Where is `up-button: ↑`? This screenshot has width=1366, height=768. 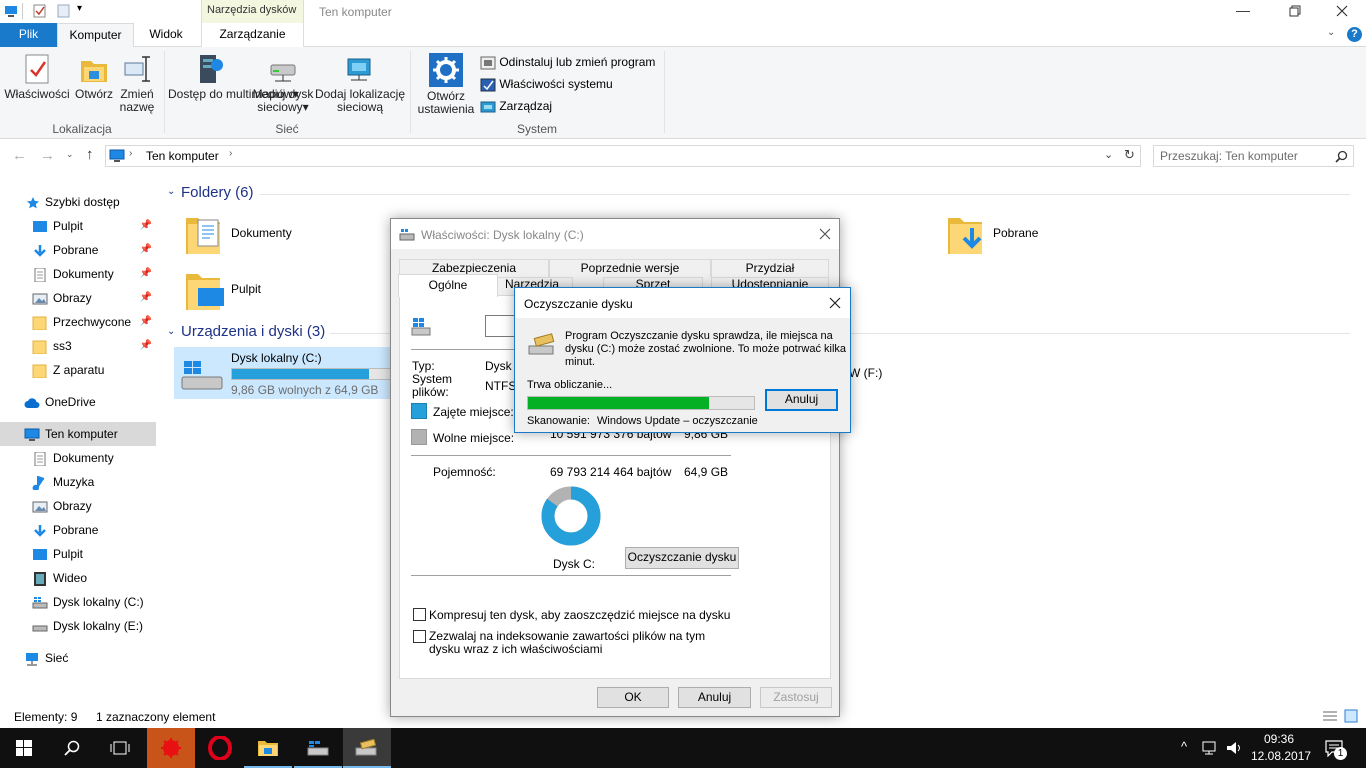
up-button: ↑ is located at coordinates (90, 154).